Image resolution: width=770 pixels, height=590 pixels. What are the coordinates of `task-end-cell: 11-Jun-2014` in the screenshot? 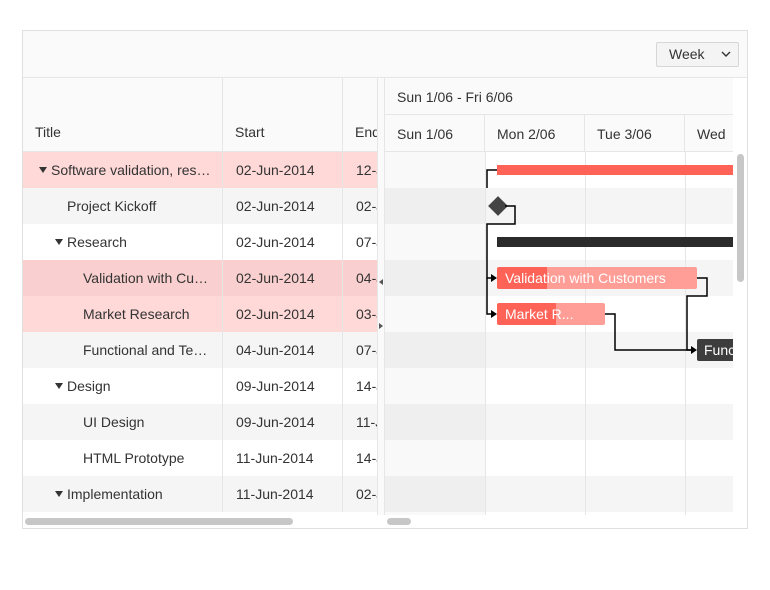 It's located at (360, 422).